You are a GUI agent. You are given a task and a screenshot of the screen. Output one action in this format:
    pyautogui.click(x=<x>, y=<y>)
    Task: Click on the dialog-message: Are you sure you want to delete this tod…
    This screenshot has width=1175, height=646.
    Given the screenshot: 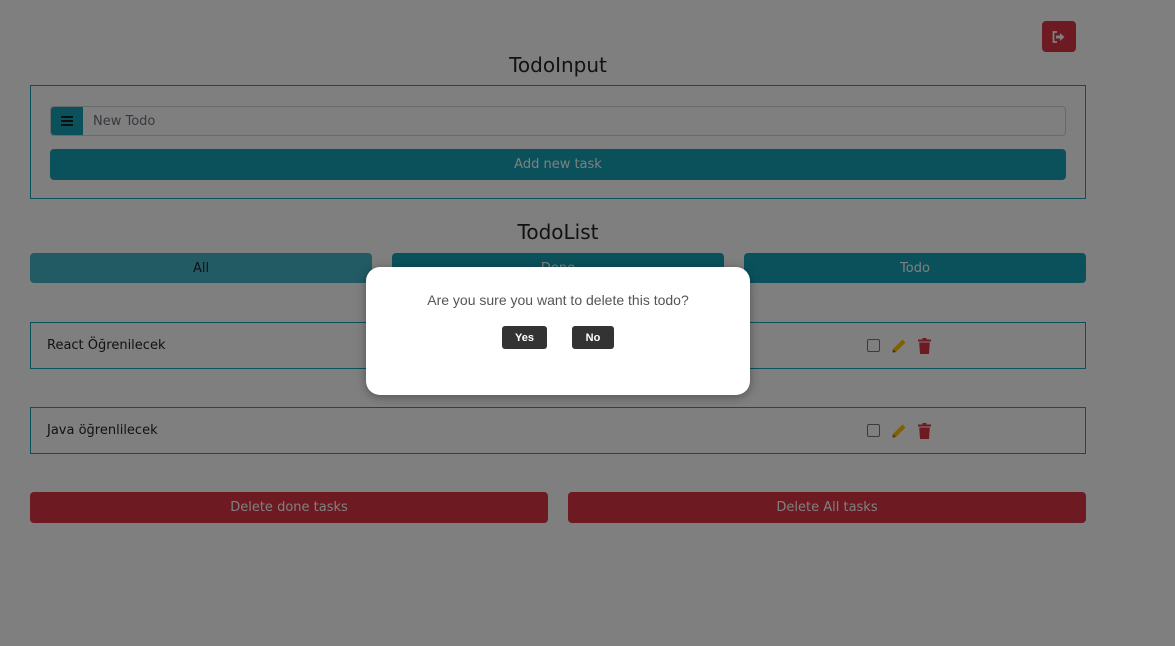 What is the action you would take?
    pyautogui.click(x=558, y=300)
    